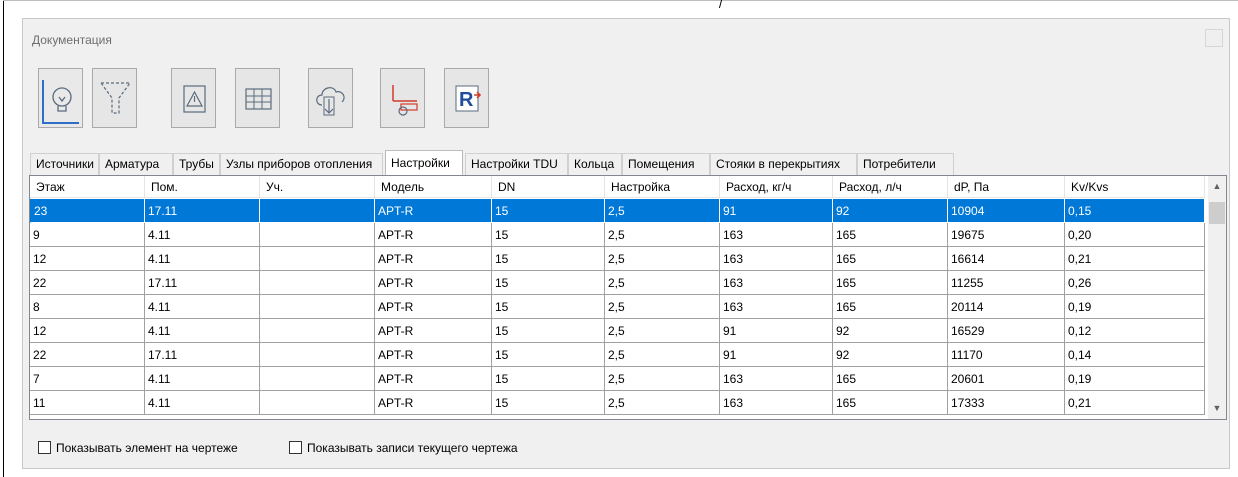 This screenshot has width=1238, height=477. I want to click on filter-button, so click(114, 98).